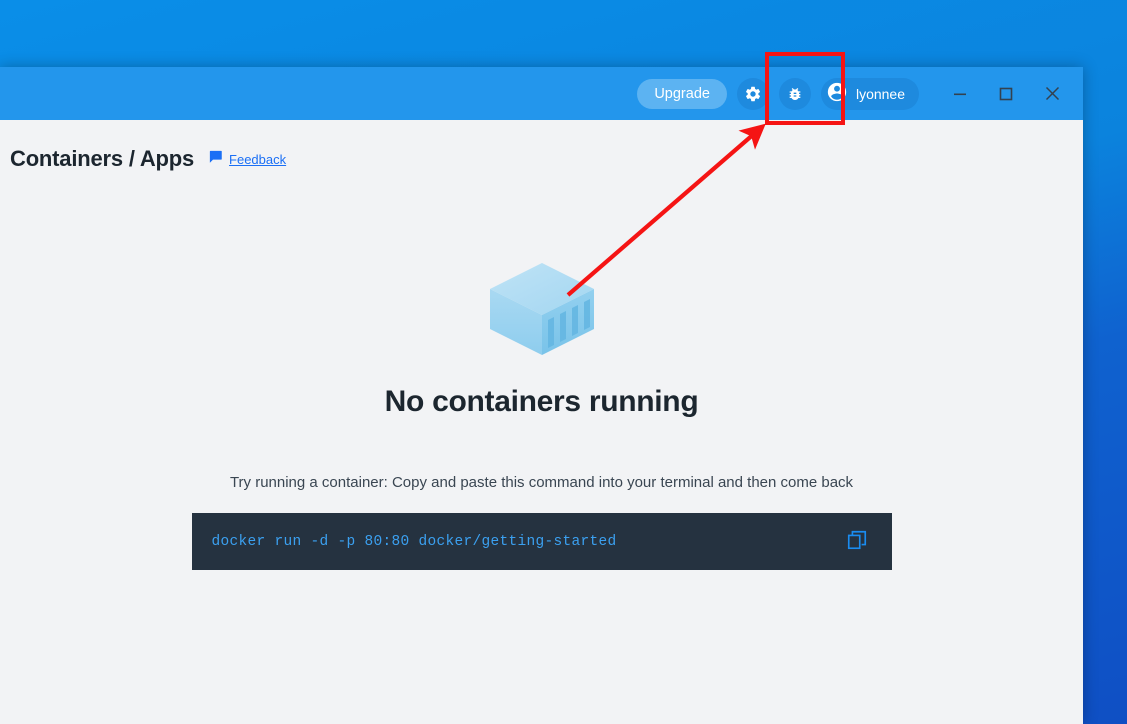  I want to click on minimize-icon, so click(960, 94).